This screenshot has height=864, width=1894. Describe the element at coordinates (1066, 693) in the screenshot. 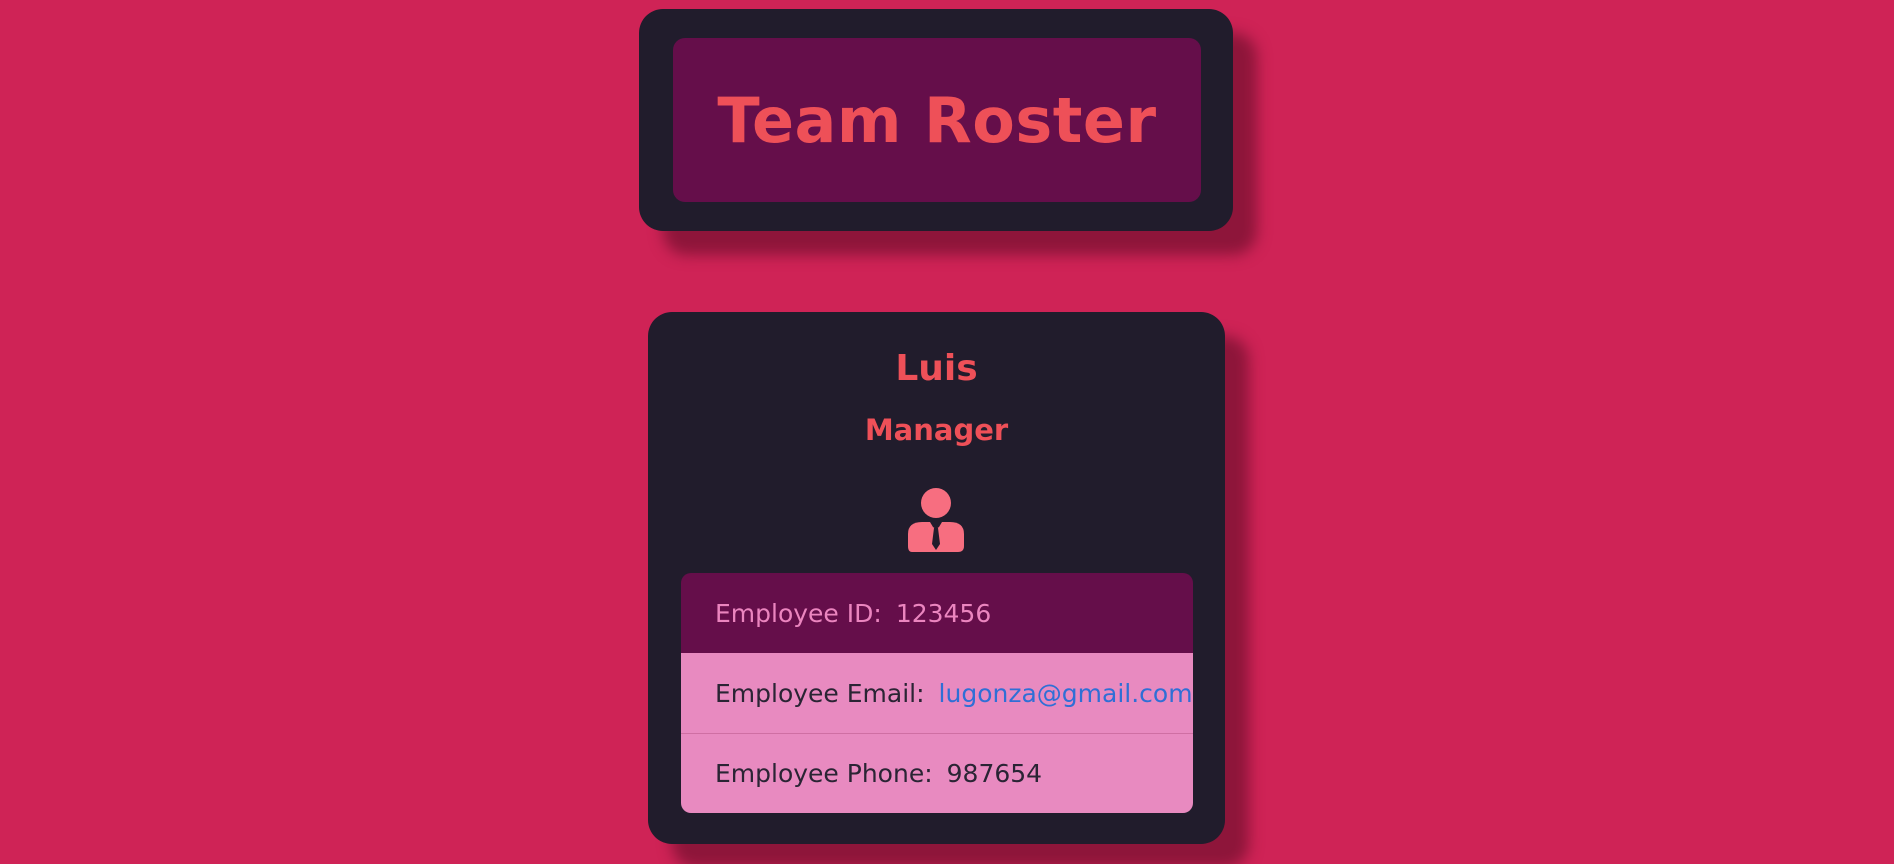

I see `employee-email-link: lugonza@gmail.com` at that location.